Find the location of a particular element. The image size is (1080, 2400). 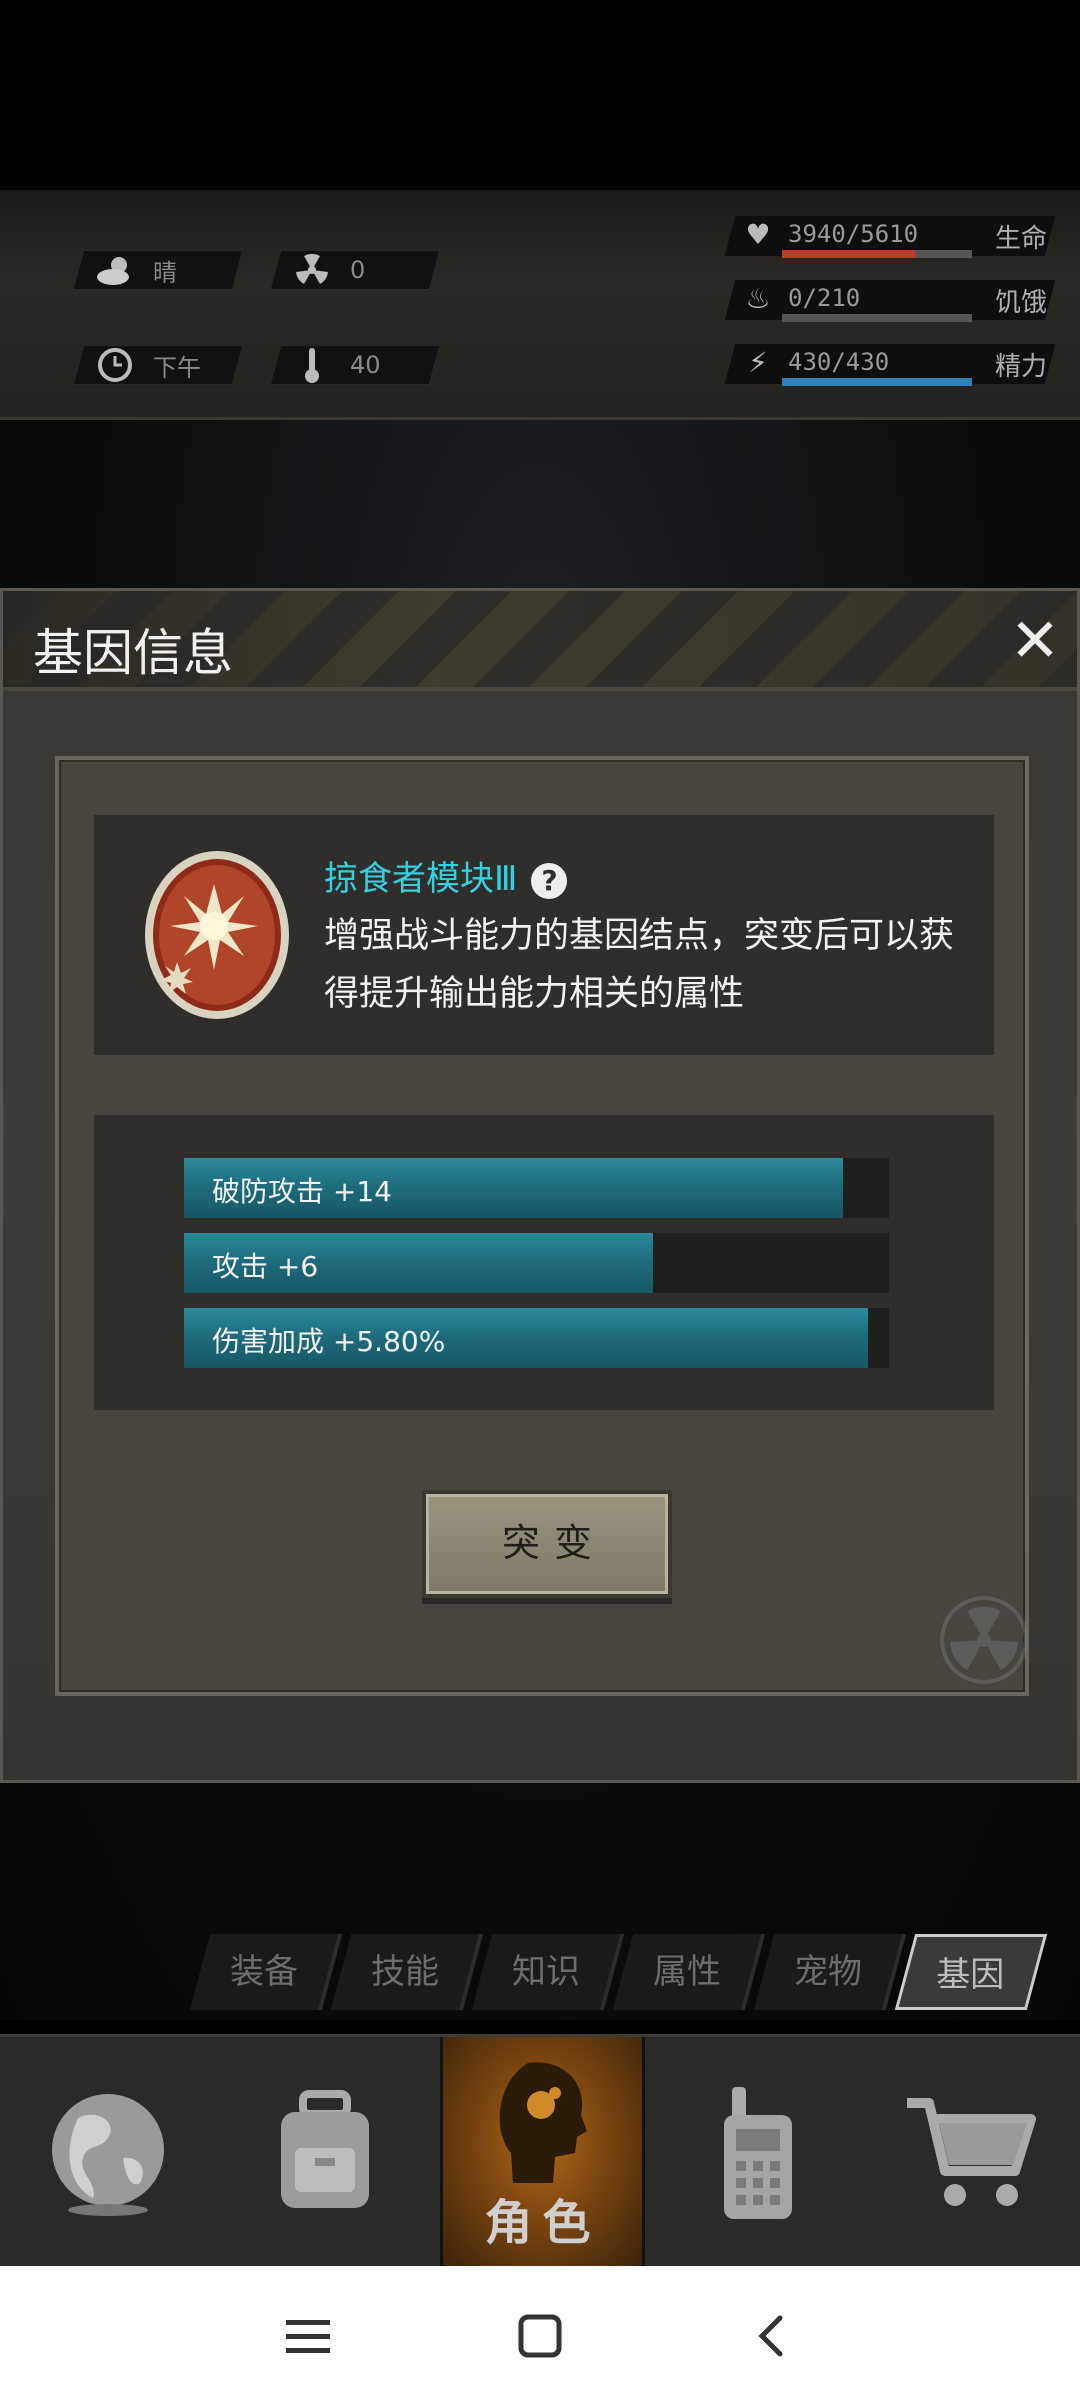

gene-stats-box: 破防攻击 +14 攻击 +6 伤害加成 +5.80% is located at coordinates (544, 1262).